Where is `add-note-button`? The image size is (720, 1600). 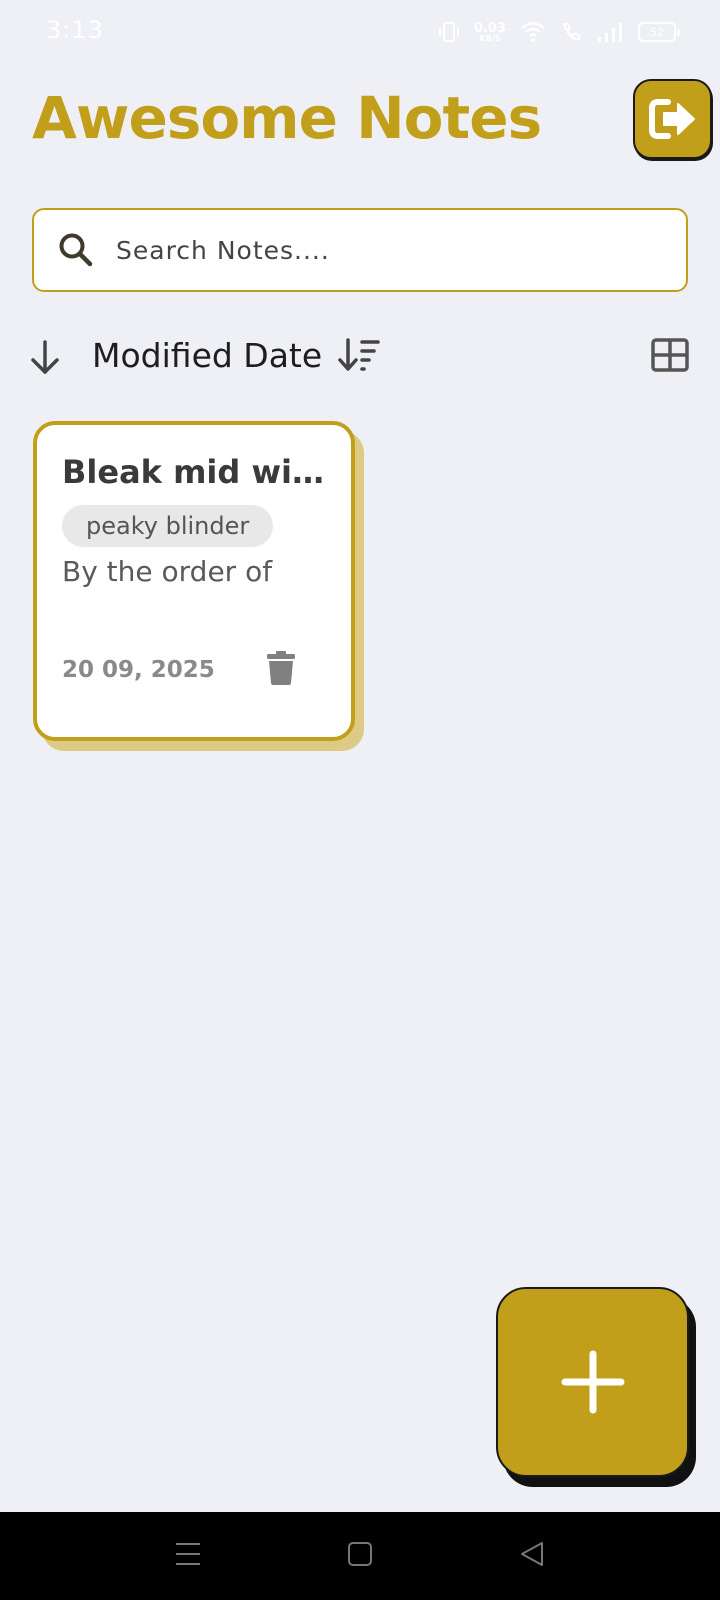
add-note-button is located at coordinates (592, 1382).